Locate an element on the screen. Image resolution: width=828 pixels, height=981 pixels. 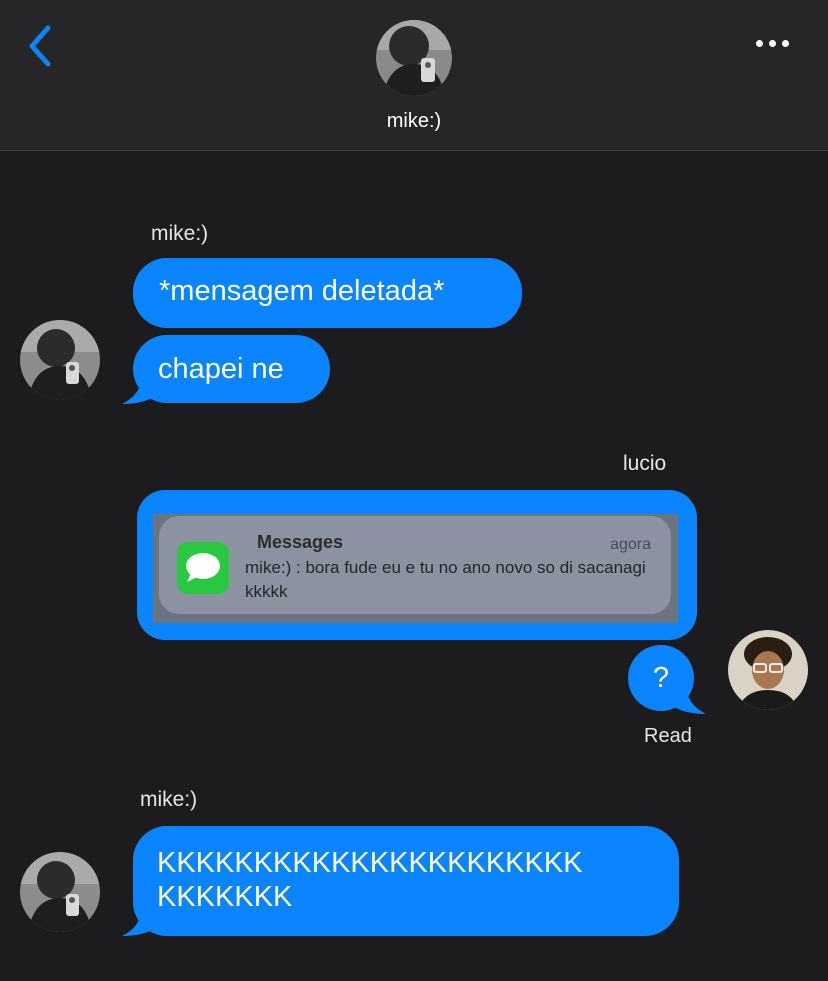
sender-name: lucio is located at coordinates (645, 463).